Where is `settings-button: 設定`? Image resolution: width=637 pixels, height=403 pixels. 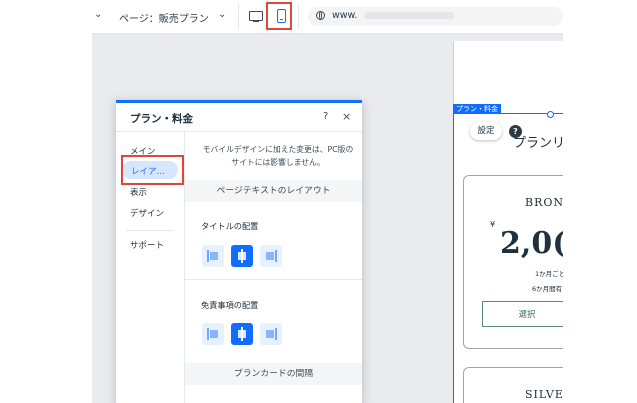 settings-button: 設定 is located at coordinates (486, 131).